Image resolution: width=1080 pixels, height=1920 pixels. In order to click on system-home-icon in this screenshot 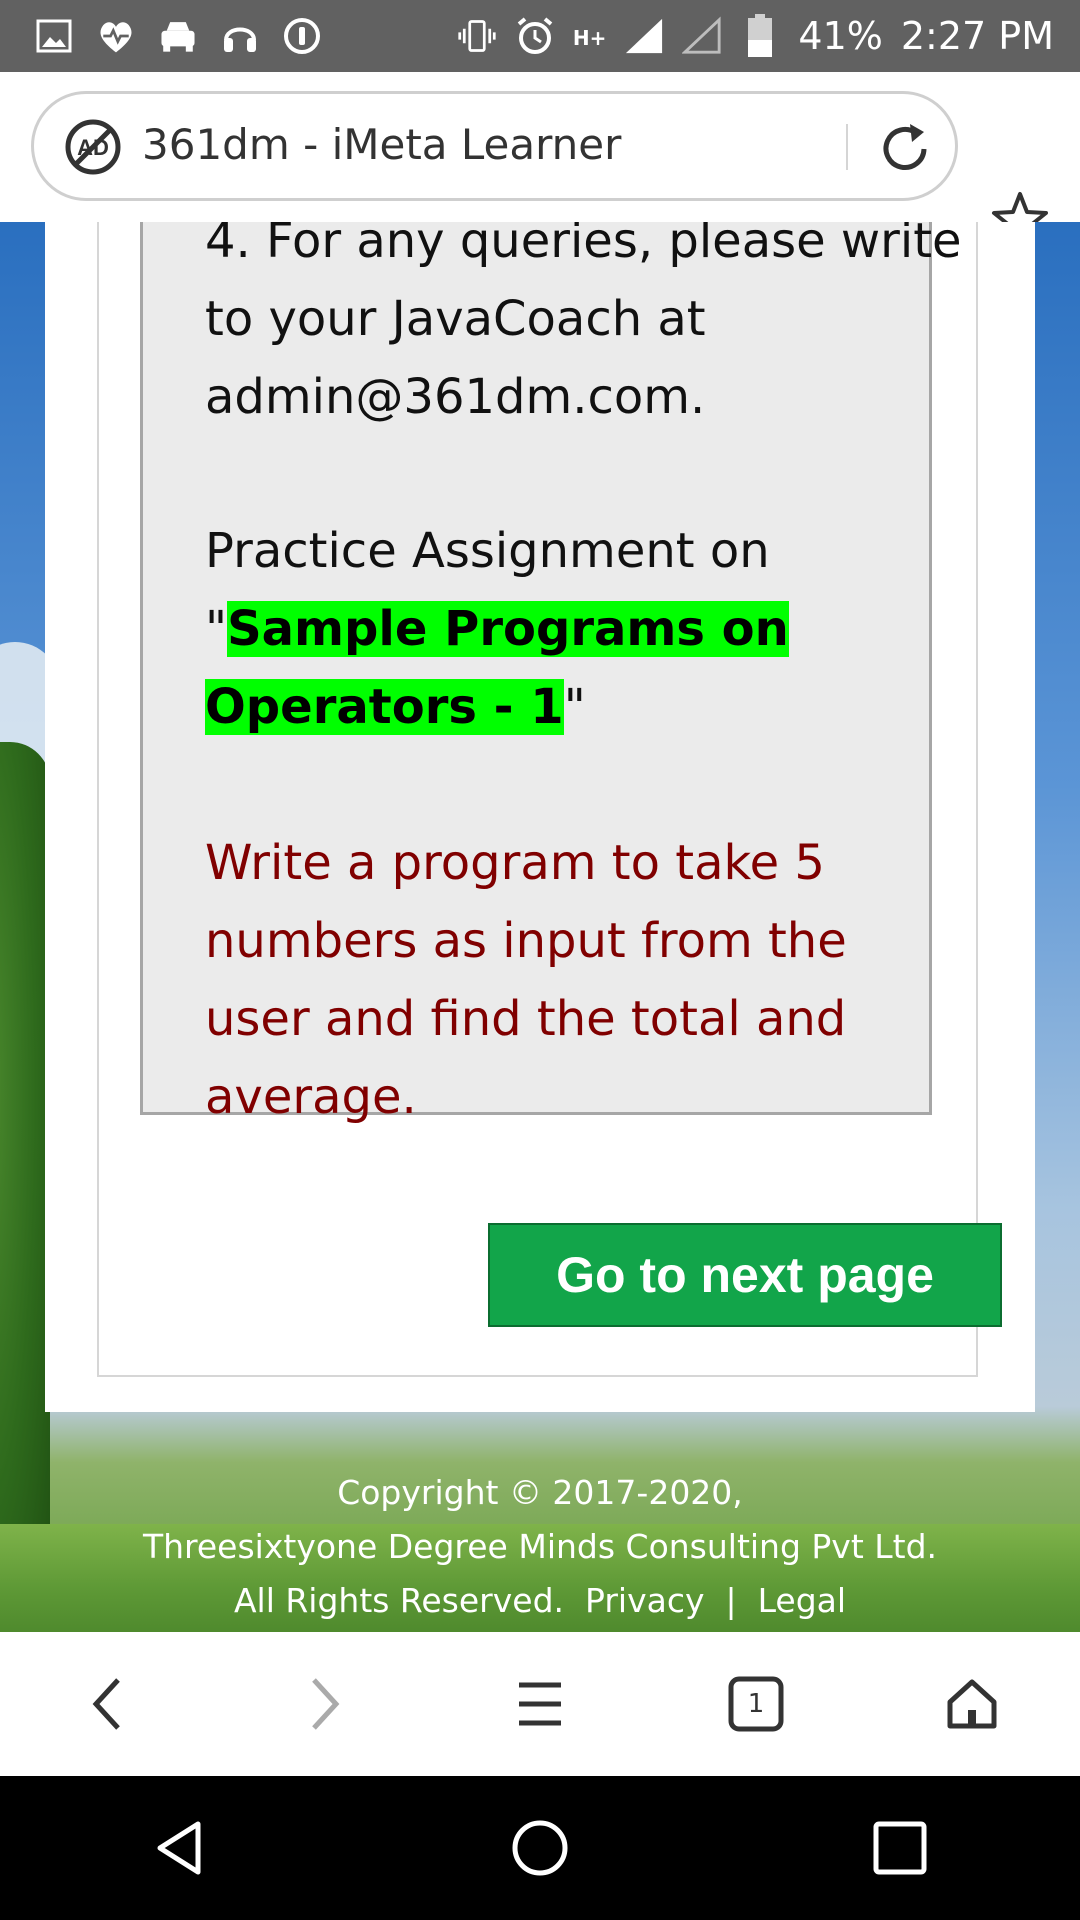, I will do `click(540, 1848)`.